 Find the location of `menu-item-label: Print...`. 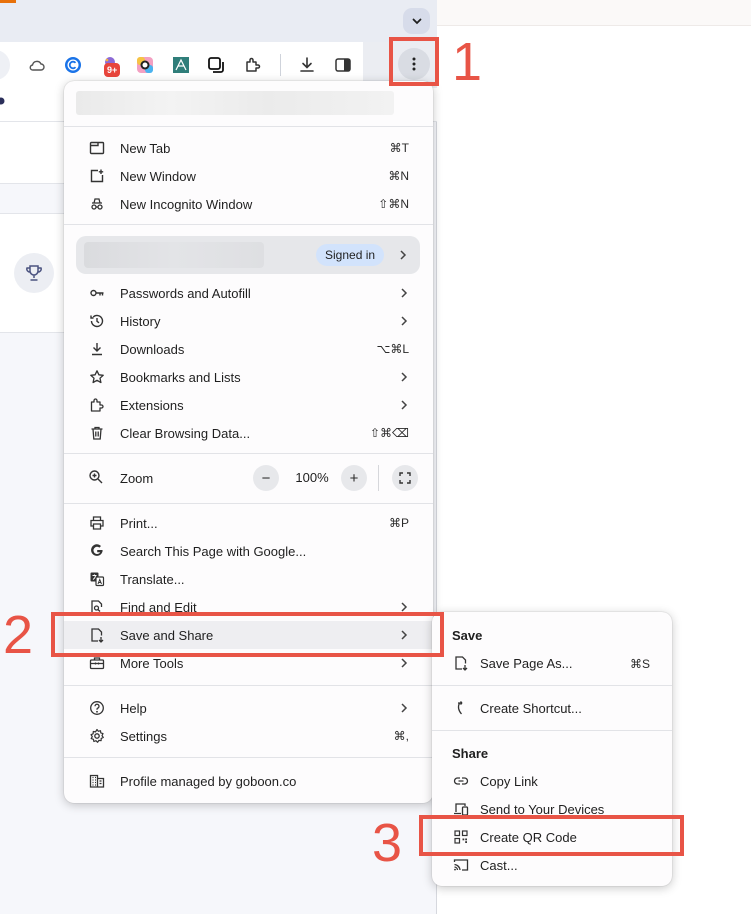

menu-item-label: Print... is located at coordinates (139, 523).